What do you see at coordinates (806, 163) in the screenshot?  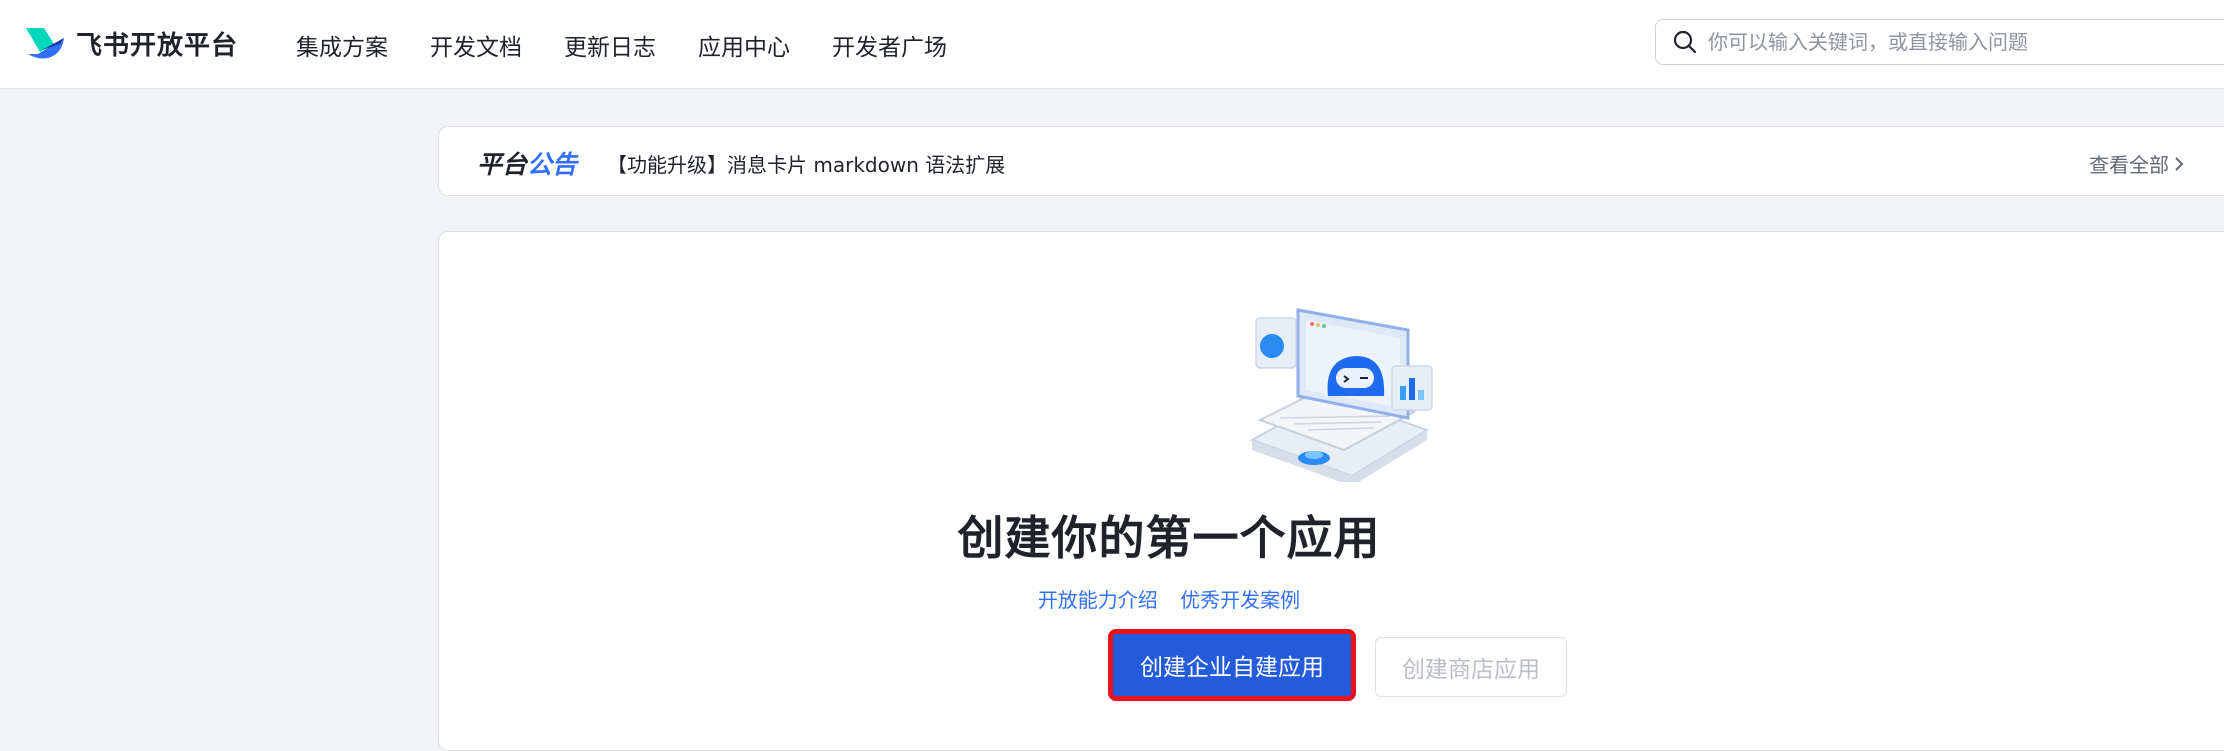 I see `announcement-text-link: 【功能升级】消息卡片 markdown 语法扩展` at bounding box center [806, 163].